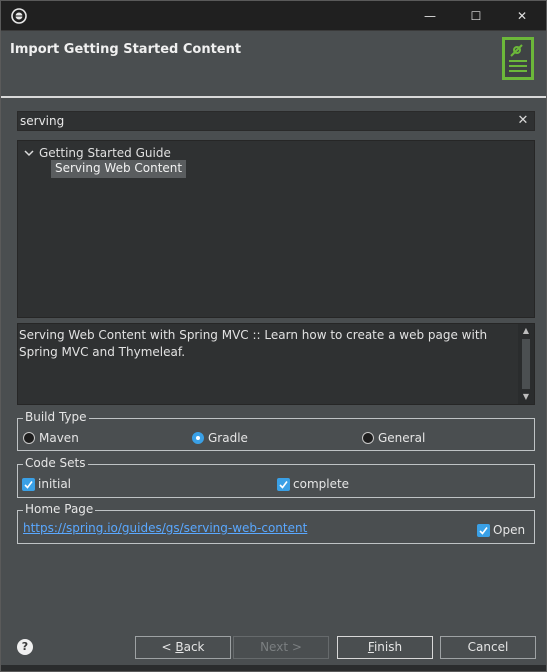 The width and height of the screenshot is (547, 672). Describe the element at coordinates (273, 16) in the screenshot. I see `title-bar: — ☐ ✕` at that location.